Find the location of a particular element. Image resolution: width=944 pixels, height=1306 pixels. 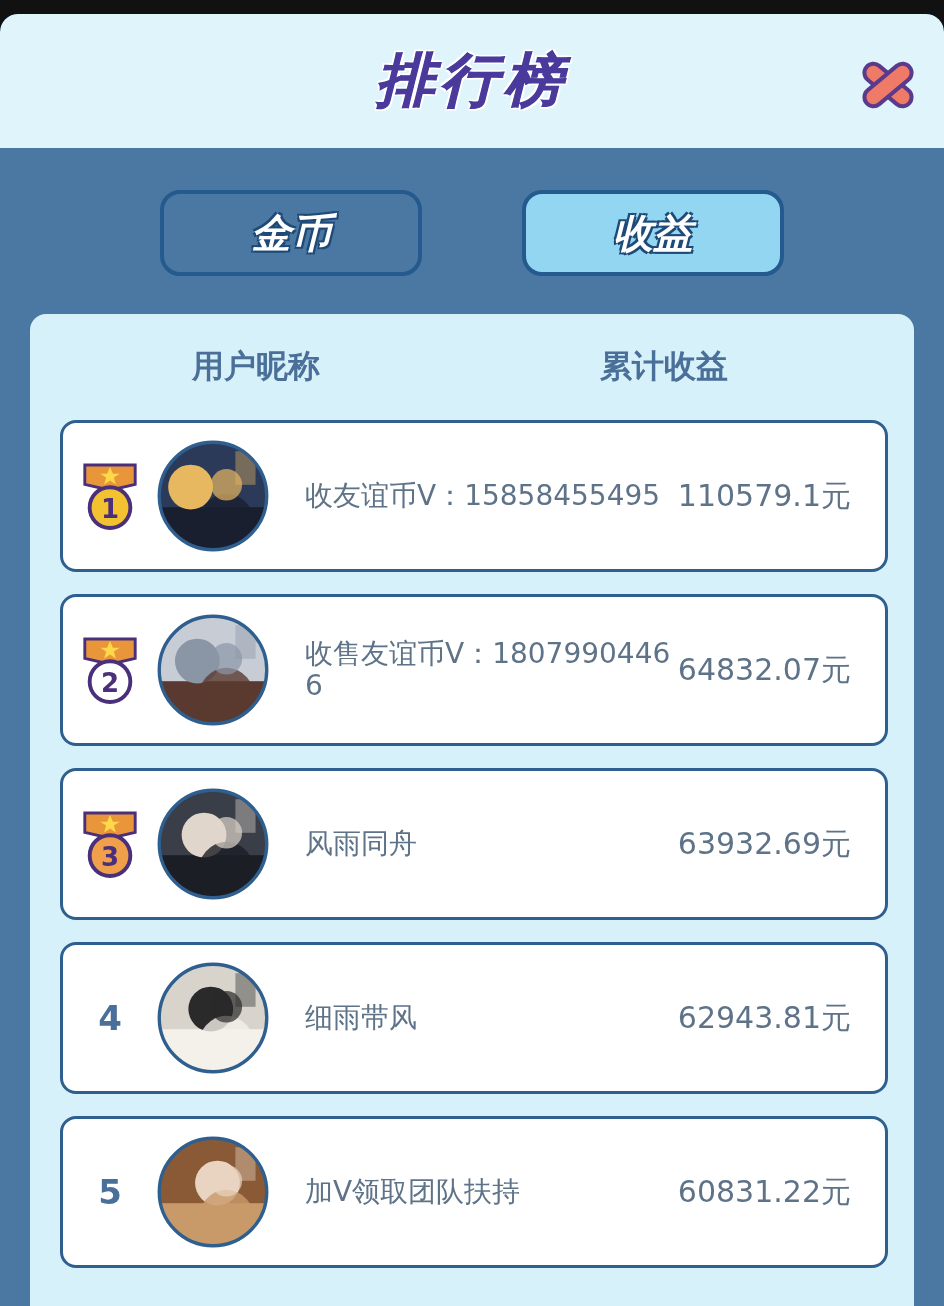

earnings-amount: 64832.07元 is located at coordinates (764, 669).